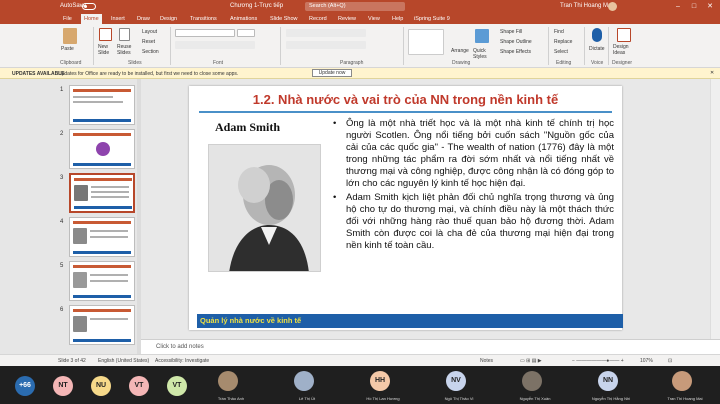  Describe the element at coordinates (67, 49) in the screenshot. I see `paste-button: Paste` at that location.